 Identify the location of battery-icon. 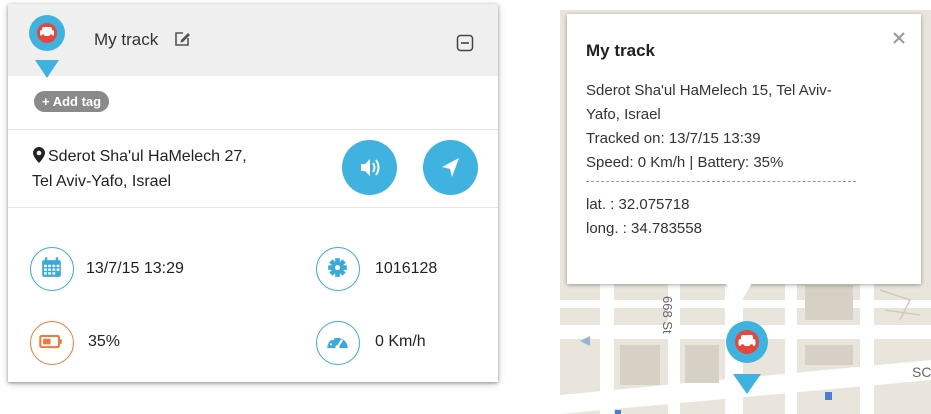
(50, 341).